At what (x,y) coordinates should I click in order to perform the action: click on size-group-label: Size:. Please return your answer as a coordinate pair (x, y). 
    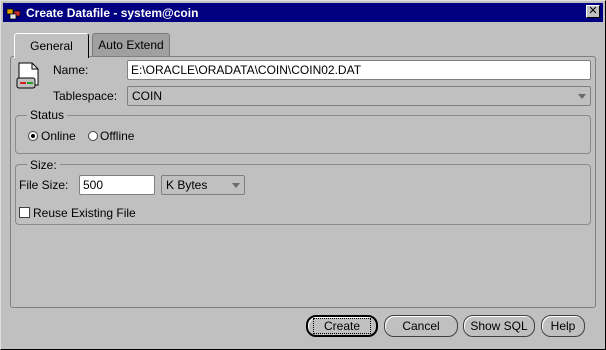
    Looking at the image, I should click on (43, 165).